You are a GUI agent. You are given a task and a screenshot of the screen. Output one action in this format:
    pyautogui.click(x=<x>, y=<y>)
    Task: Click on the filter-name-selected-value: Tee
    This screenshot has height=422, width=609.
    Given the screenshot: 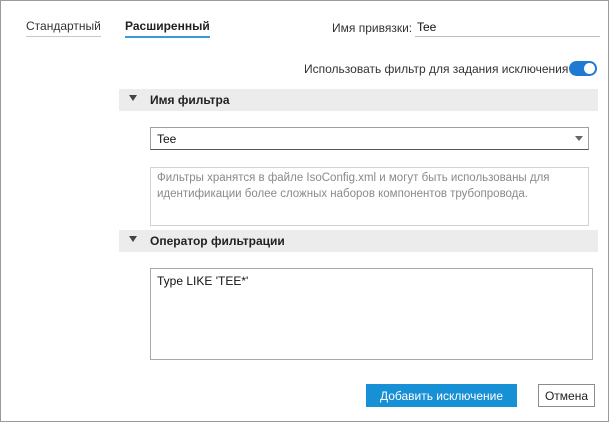 What is the action you would take?
    pyautogui.click(x=167, y=139)
    